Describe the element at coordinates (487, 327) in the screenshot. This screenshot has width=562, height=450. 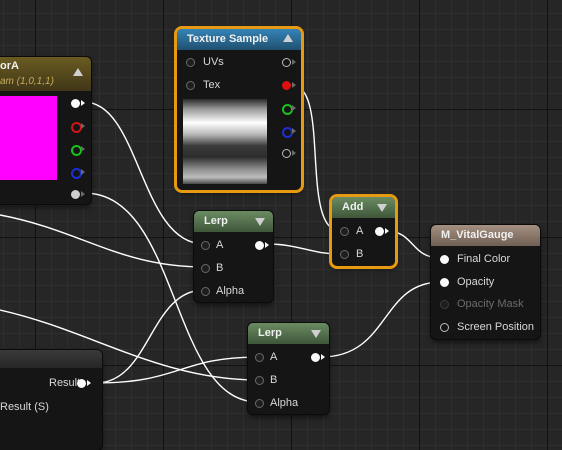
I see `input-pin-screen-position: Screen Position` at that location.